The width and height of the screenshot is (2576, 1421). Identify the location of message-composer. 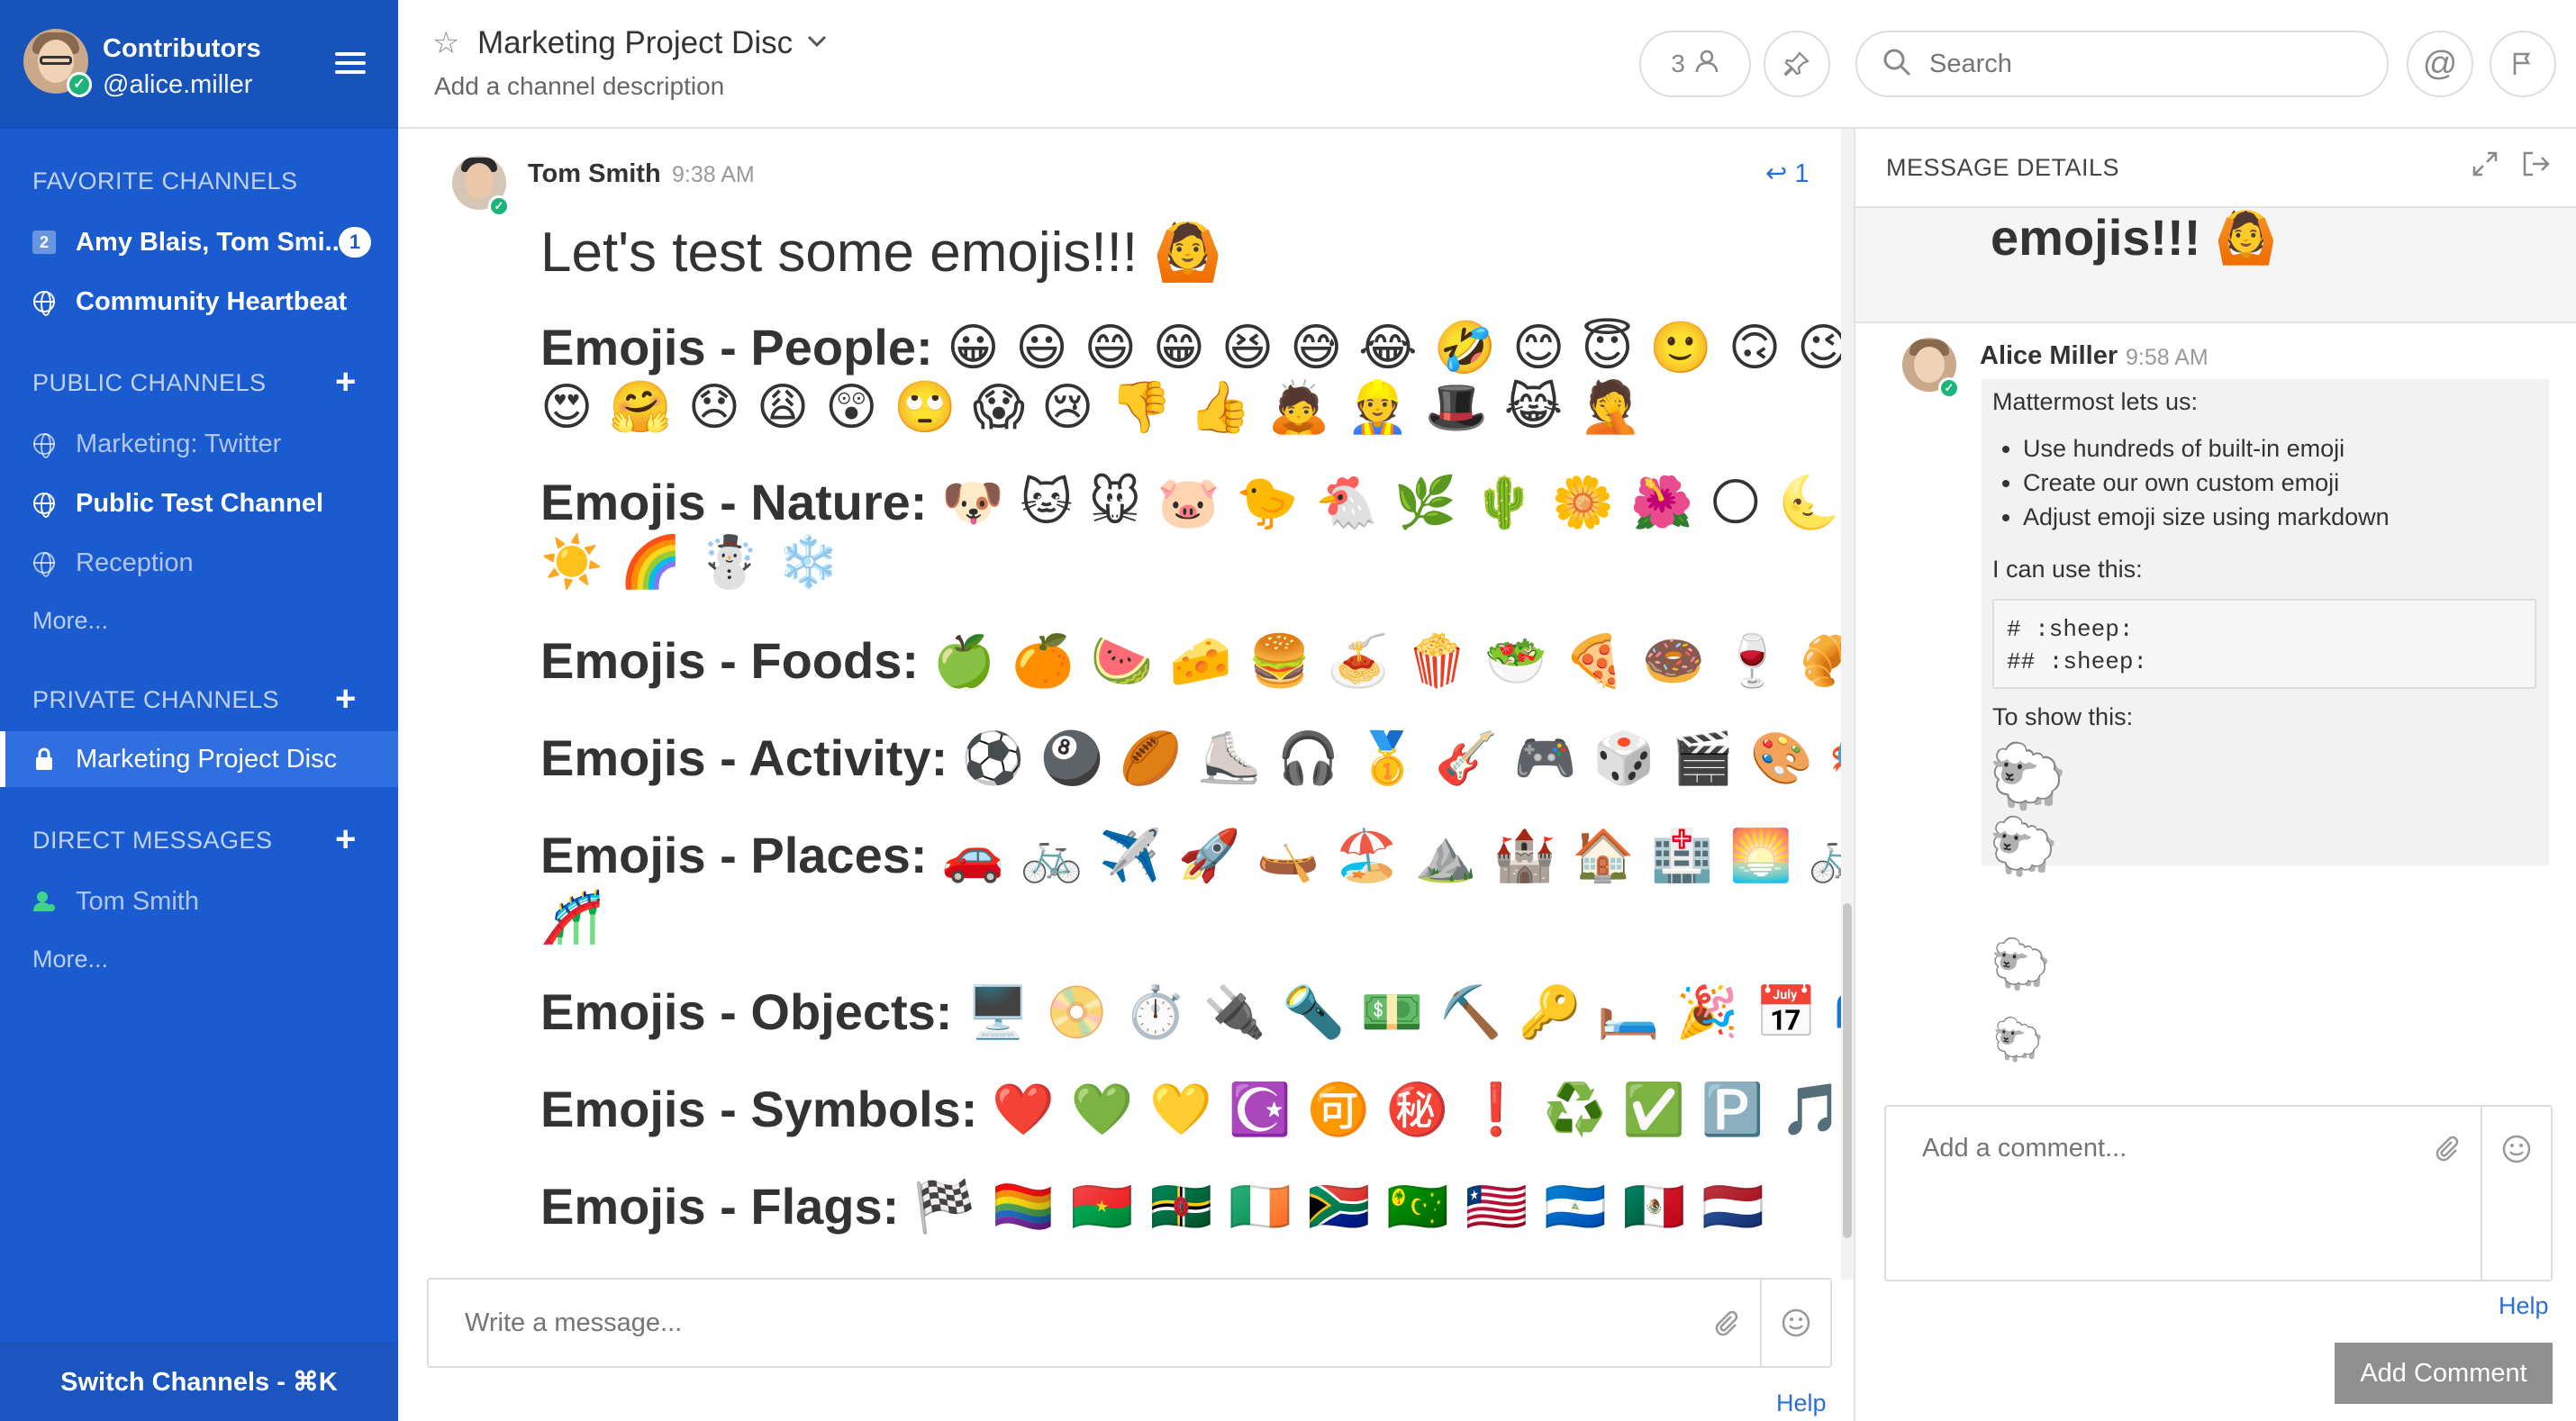
(1129, 1323).